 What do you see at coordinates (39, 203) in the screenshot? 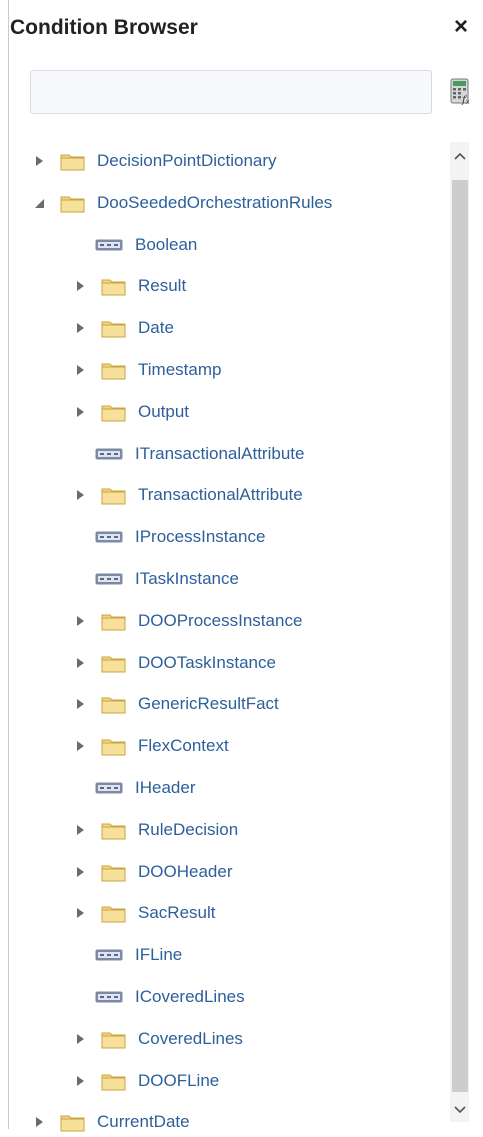
I see `collapse-arrow-icon` at bounding box center [39, 203].